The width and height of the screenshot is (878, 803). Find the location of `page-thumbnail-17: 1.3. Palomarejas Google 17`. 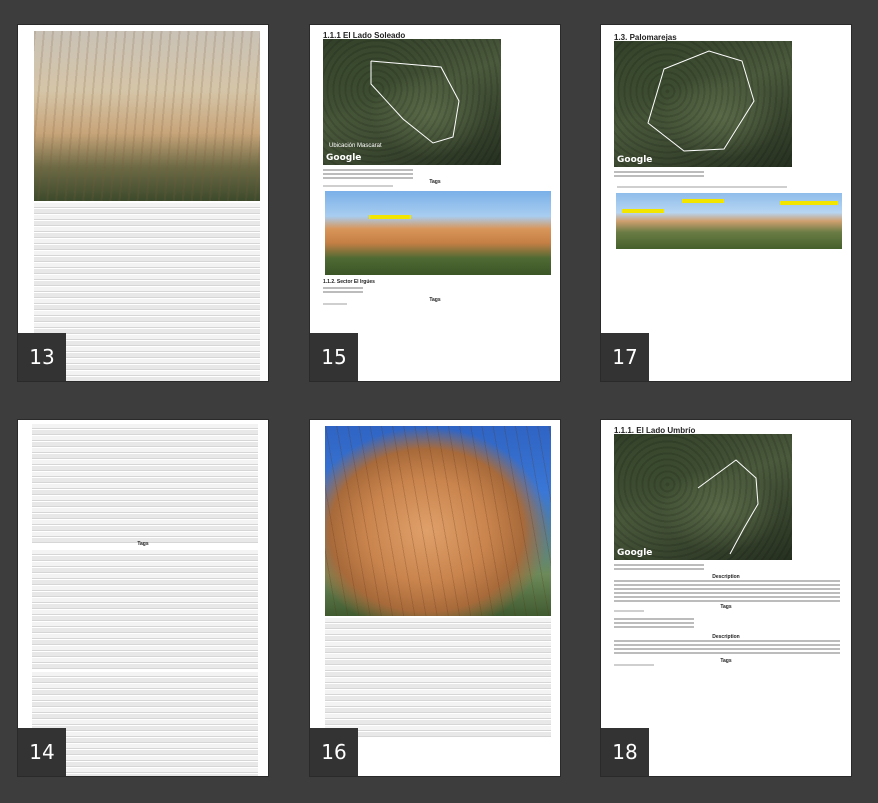

page-thumbnail-17: 1.3. Palomarejas Google 17 is located at coordinates (726, 203).